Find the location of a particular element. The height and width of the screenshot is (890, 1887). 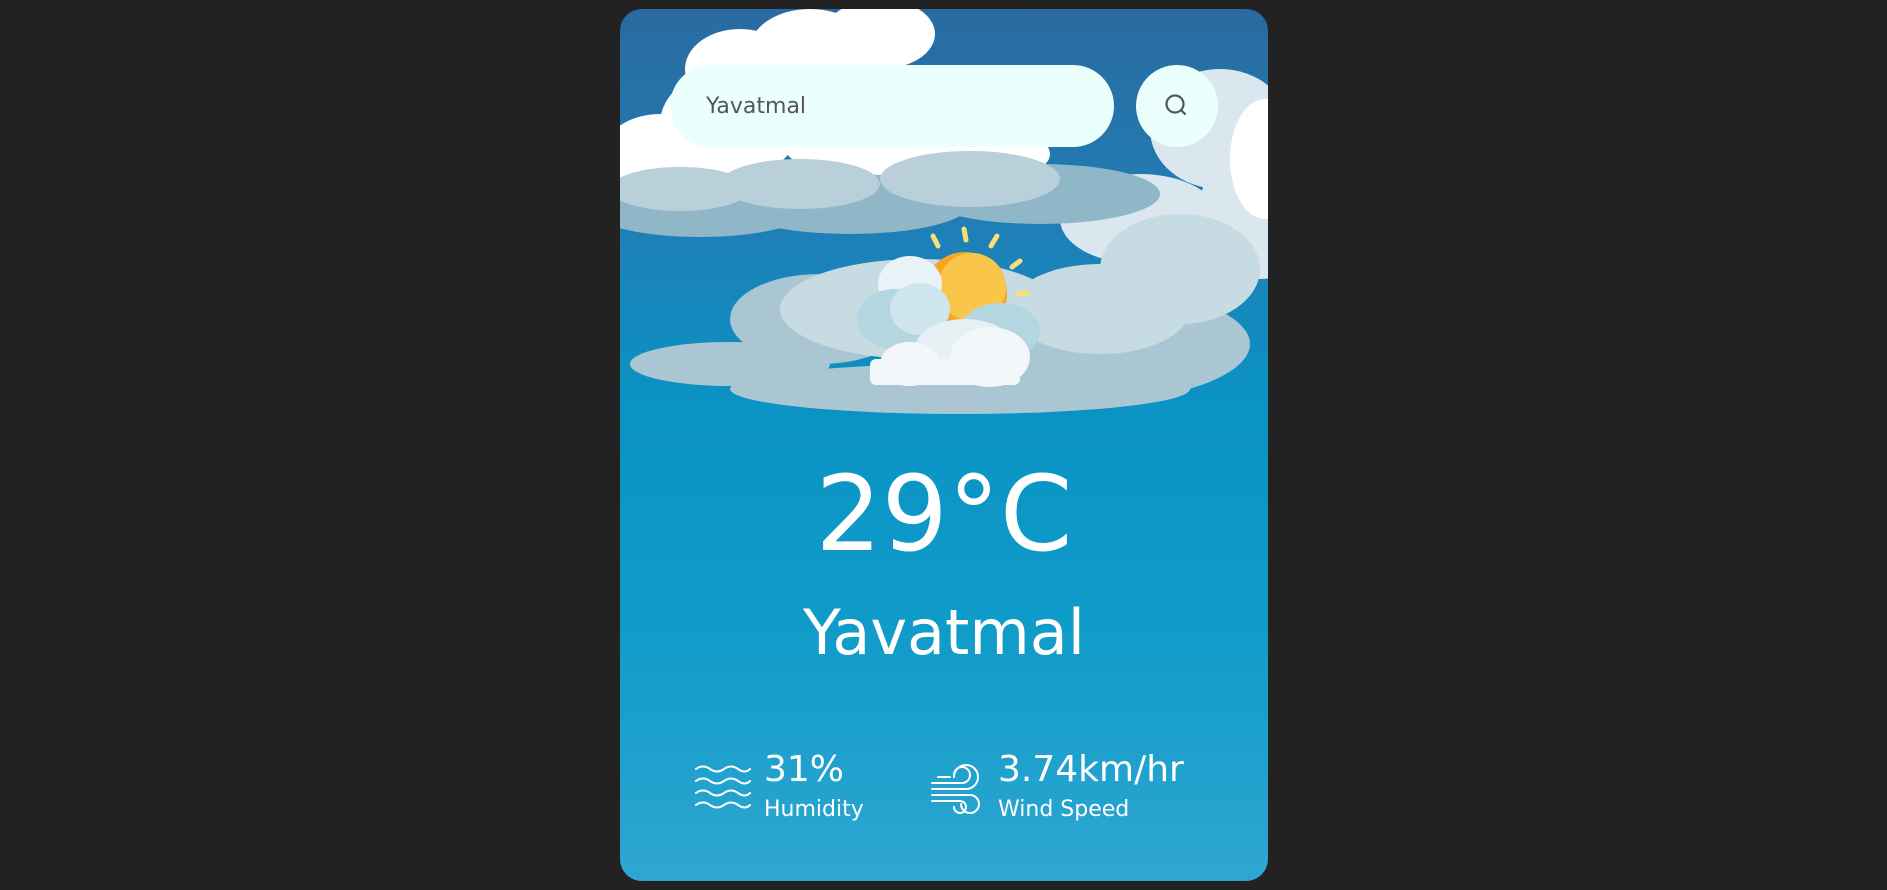

wind-text: 3.74km/hr Wind Speed is located at coordinates (1091, 786).